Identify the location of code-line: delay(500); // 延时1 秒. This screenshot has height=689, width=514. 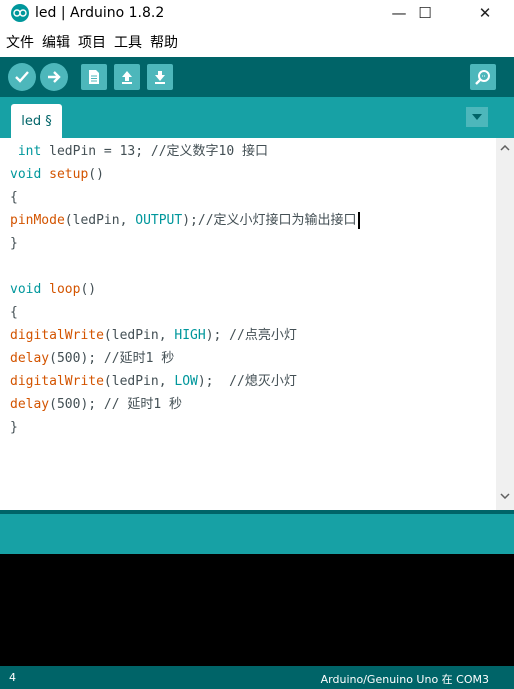
(96, 405).